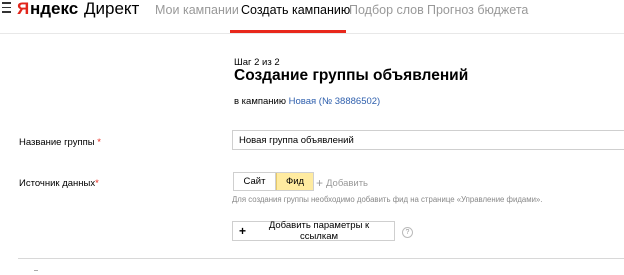 The width and height of the screenshot is (624, 275). Describe the element at coordinates (319, 231) in the screenshot. I see `add-link-params-label: Добавить параметры к ссылкам` at that location.